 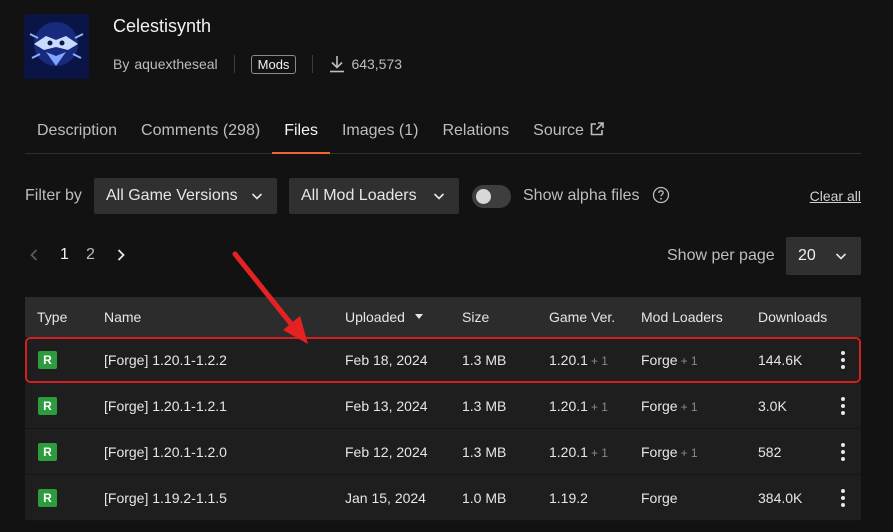 What do you see at coordinates (823, 256) in the screenshot?
I see `per-page-select: 20` at bounding box center [823, 256].